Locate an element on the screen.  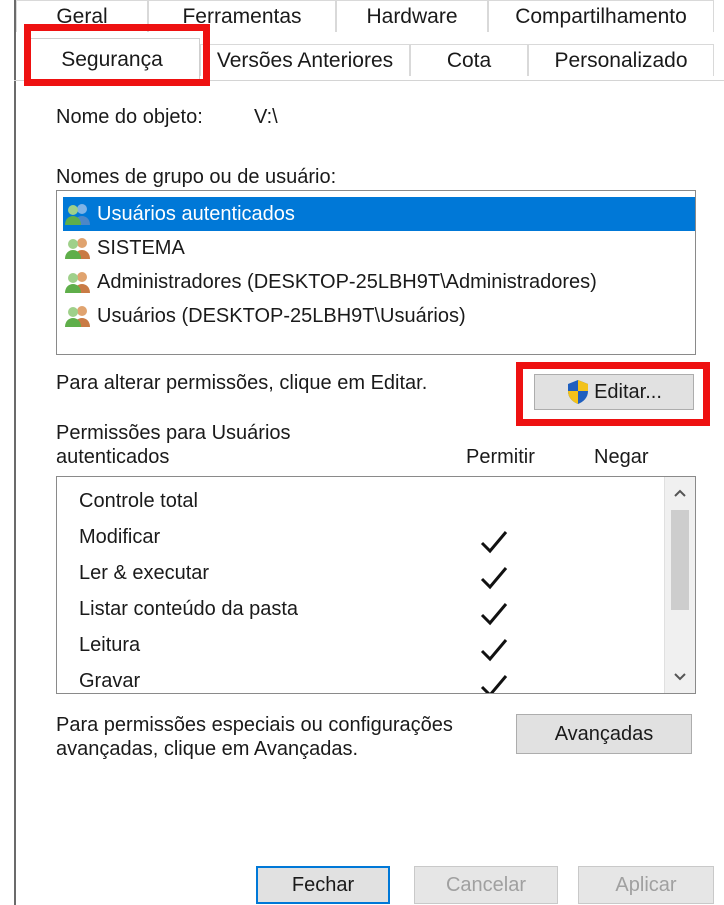
cancel-button: Cancelar is located at coordinates (486, 885).